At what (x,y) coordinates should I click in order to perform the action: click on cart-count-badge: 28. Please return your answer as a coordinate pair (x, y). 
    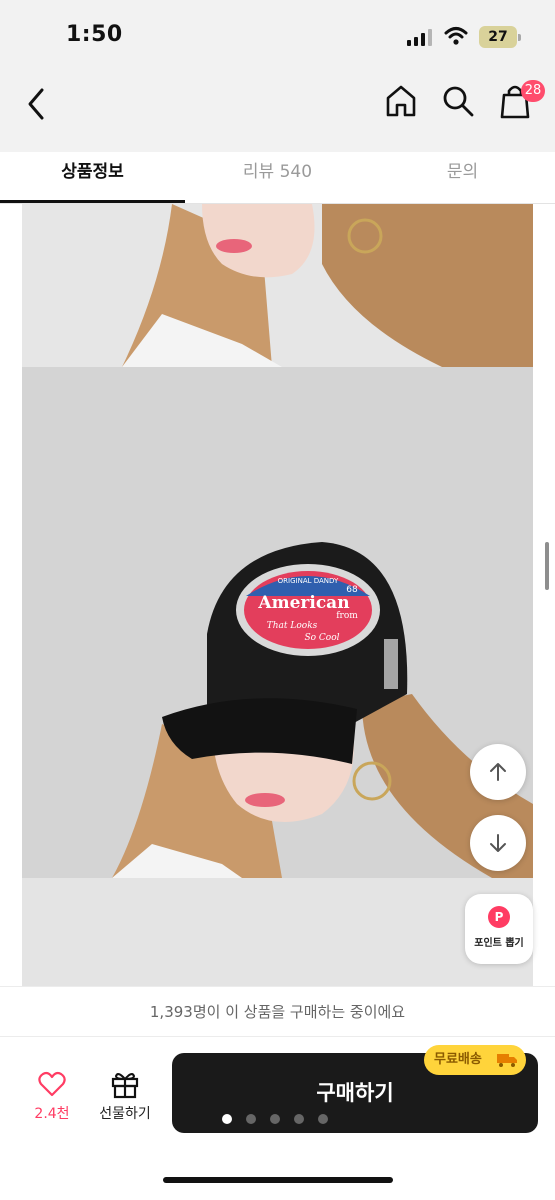
    Looking at the image, I should click on (533, 91).